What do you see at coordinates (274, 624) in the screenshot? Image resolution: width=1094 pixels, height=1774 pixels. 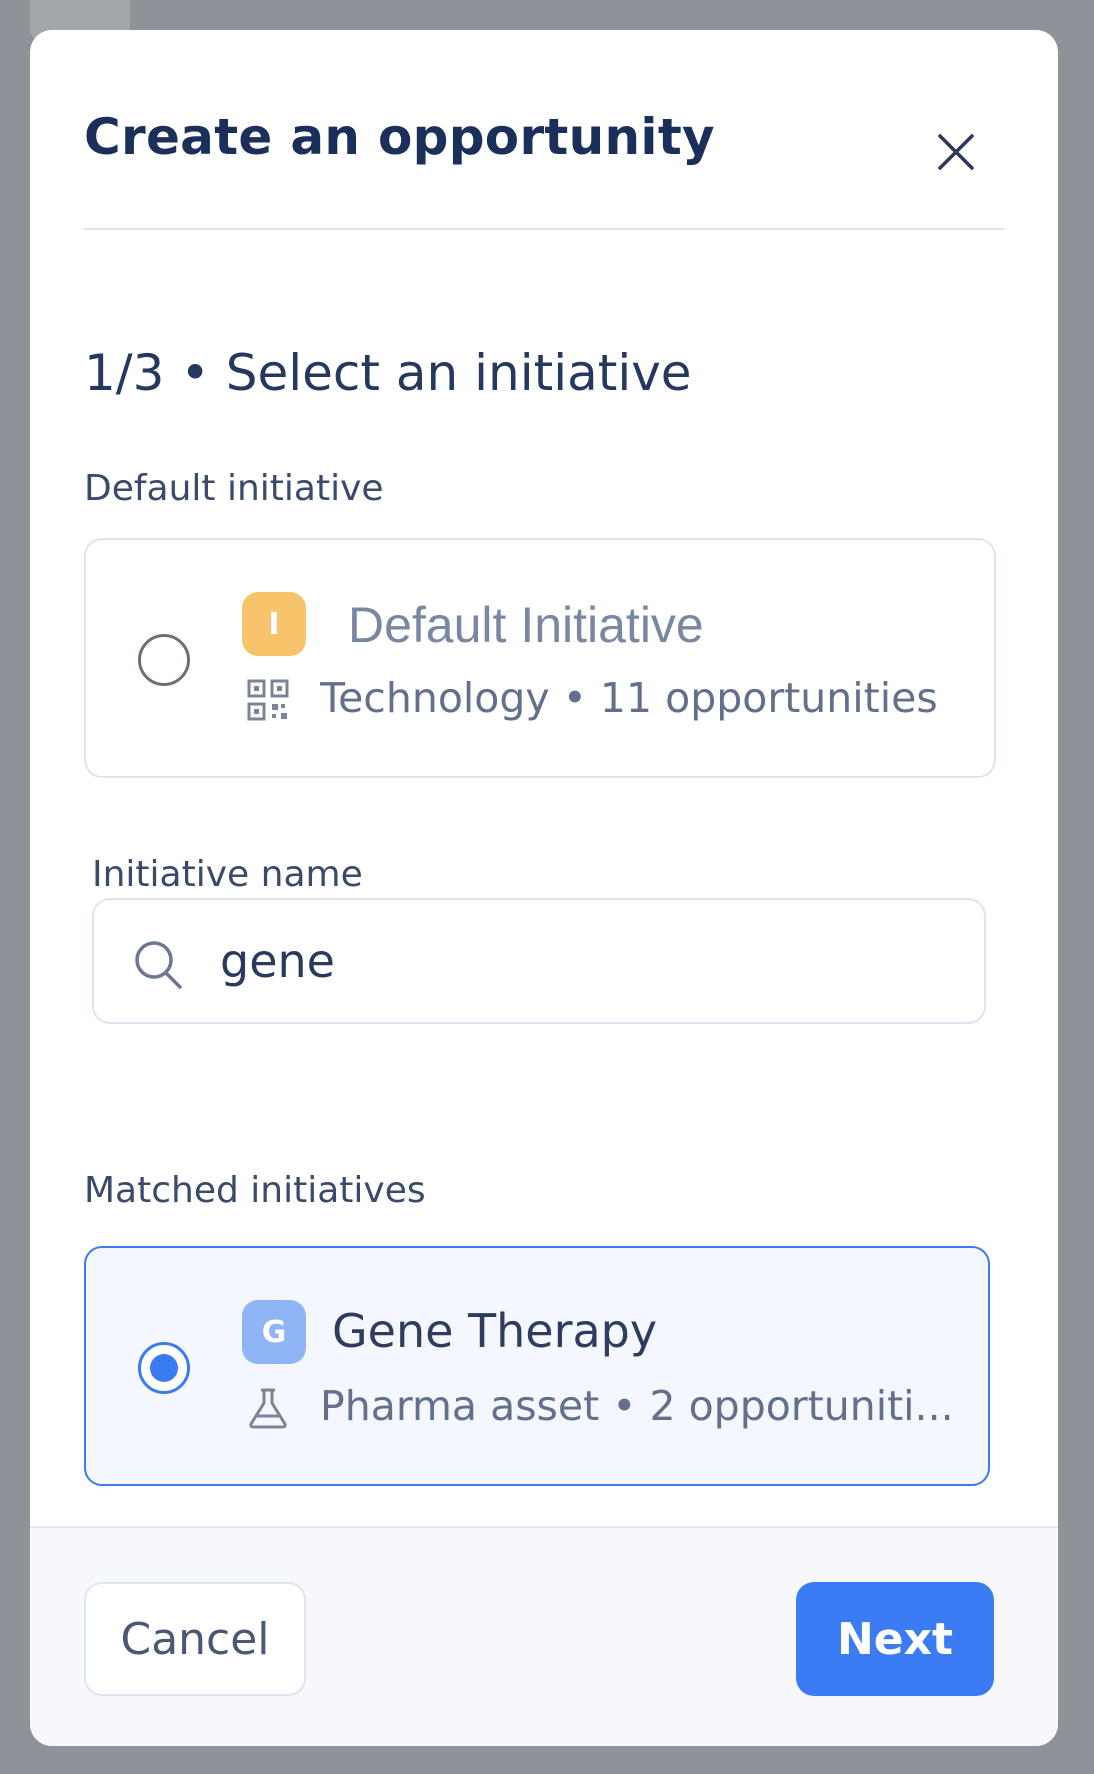 I see `default-initiative-avatar: I` at bounding box center [274, 624].